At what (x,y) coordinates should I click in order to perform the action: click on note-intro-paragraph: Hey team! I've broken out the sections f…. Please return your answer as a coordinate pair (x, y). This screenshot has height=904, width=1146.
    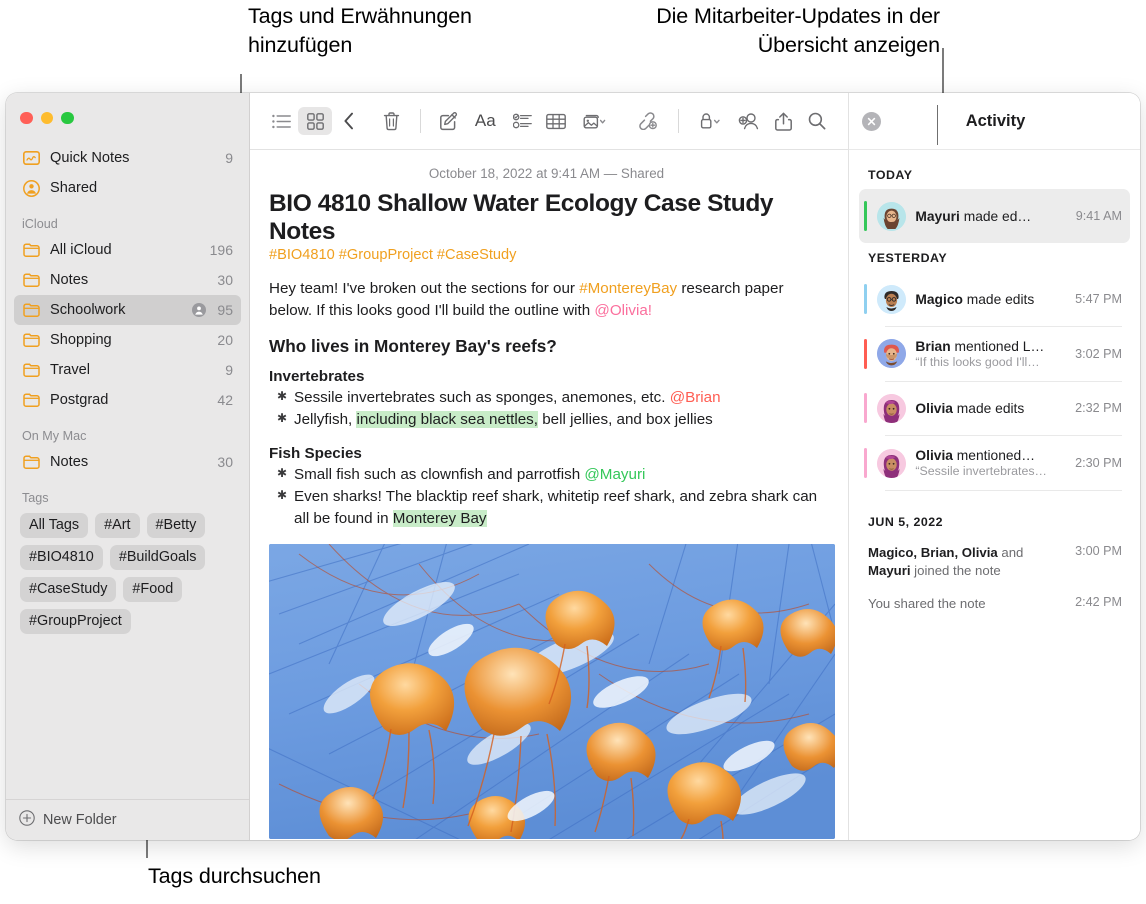
    Looking at the image, I should click on (546, 299).